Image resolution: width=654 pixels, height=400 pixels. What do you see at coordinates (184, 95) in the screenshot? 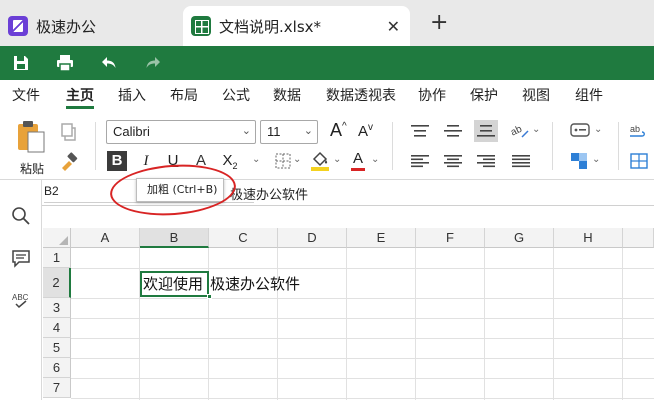
I see `menu-layout: 布局` at bounding box center [184, 95].